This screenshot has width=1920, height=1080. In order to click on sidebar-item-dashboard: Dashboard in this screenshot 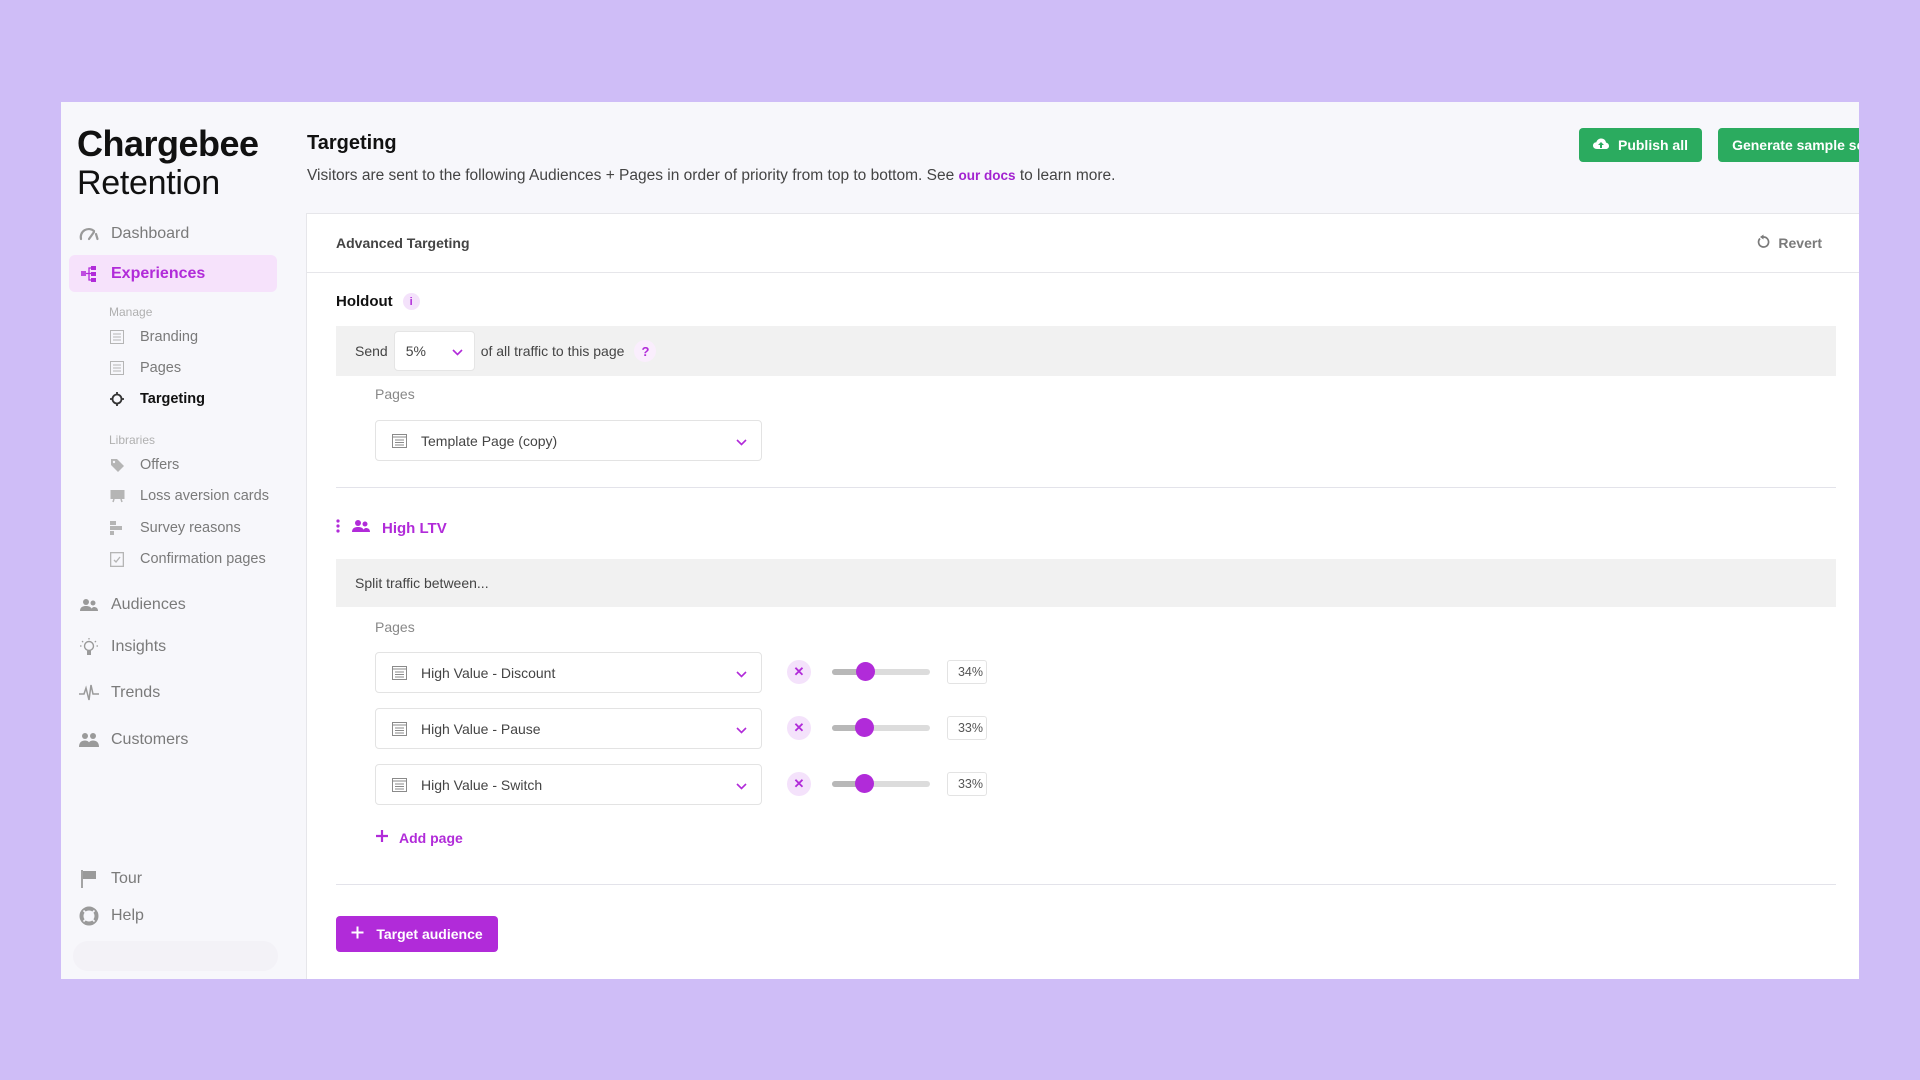, I will do `click(173, 233)`.